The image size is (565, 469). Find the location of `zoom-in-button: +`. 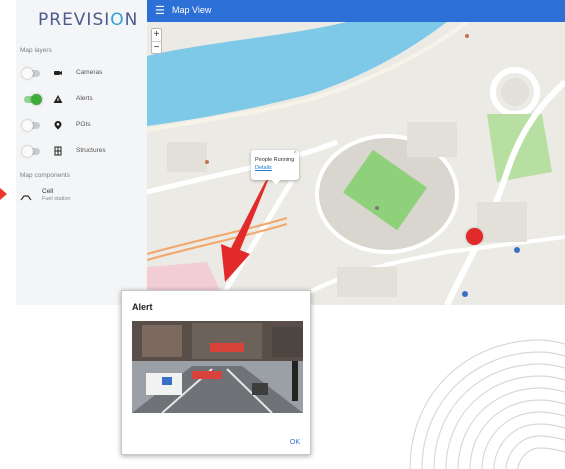

zoom-in-button: + is located at coordinates (156, 35).